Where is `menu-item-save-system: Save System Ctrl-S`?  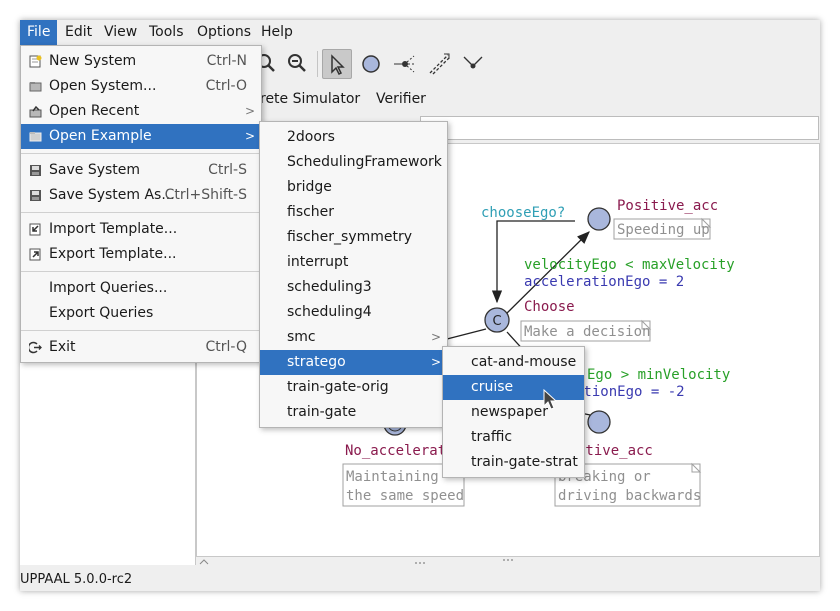
menu-item-save-system: Save System Ctrl-S is located at coordinates (141, 170).